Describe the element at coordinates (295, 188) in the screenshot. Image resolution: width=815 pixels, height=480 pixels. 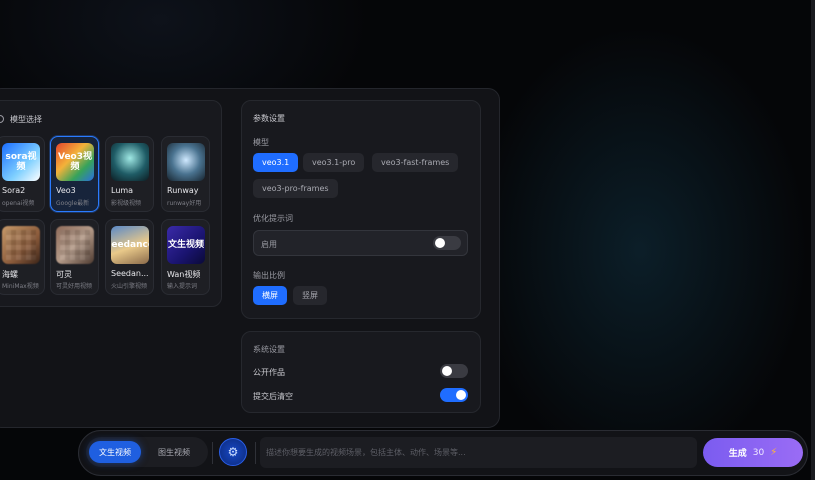
I see `model-option-veo3-pro-frames: veo3-pro-frames` at that location.